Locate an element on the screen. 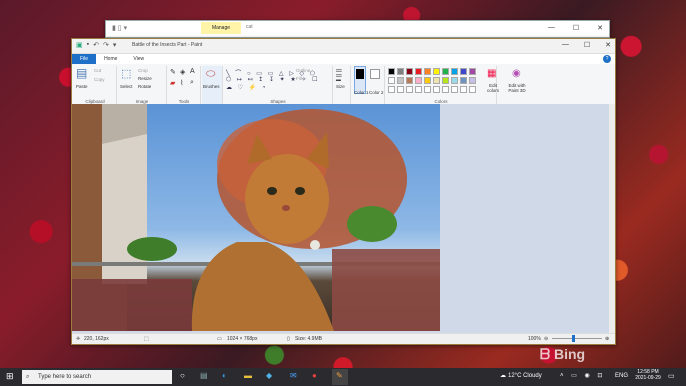 This screenshot has width=686, height=386. size-button: Size is located at coordinates (340, 86).